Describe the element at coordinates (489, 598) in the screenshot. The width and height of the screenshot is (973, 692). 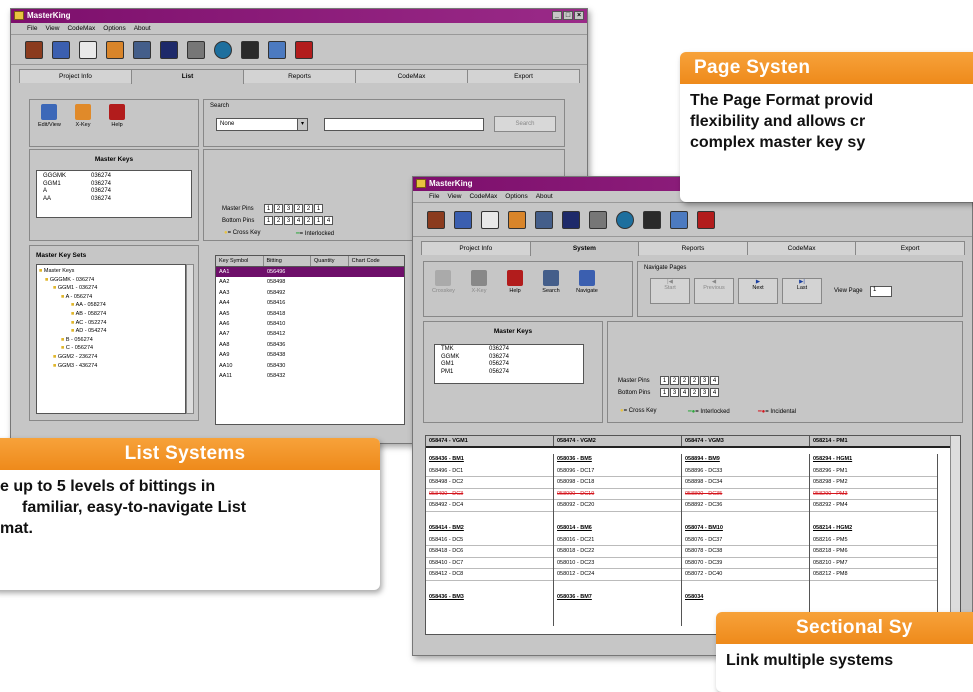
I see `grid-group-header: 058436 - BM3` at that location.